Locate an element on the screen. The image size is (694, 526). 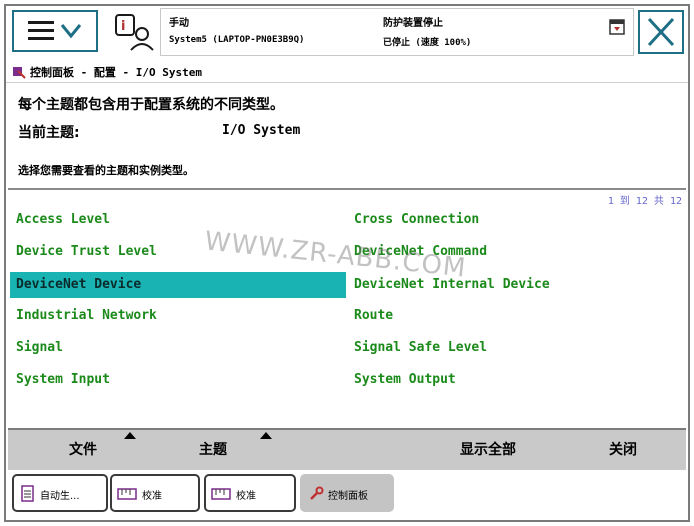
close-icon is located at coordinates (661, 32).